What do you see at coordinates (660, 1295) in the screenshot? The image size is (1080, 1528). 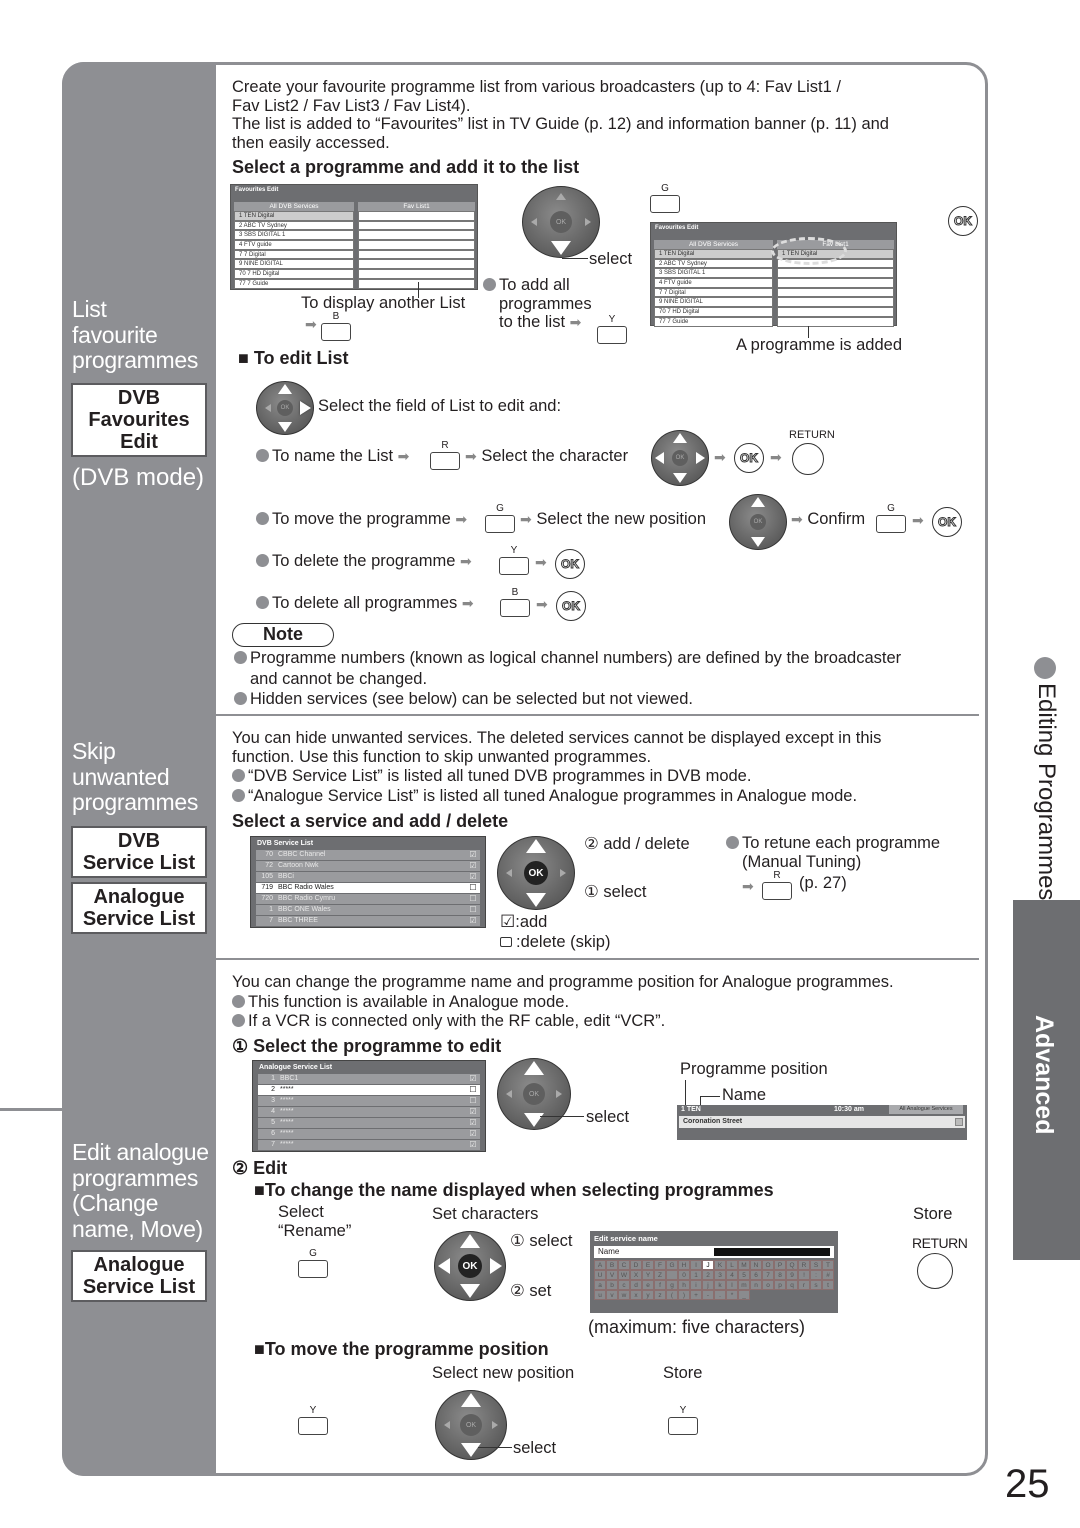 I see `character-key: z` at bounding box center [660, 1295].